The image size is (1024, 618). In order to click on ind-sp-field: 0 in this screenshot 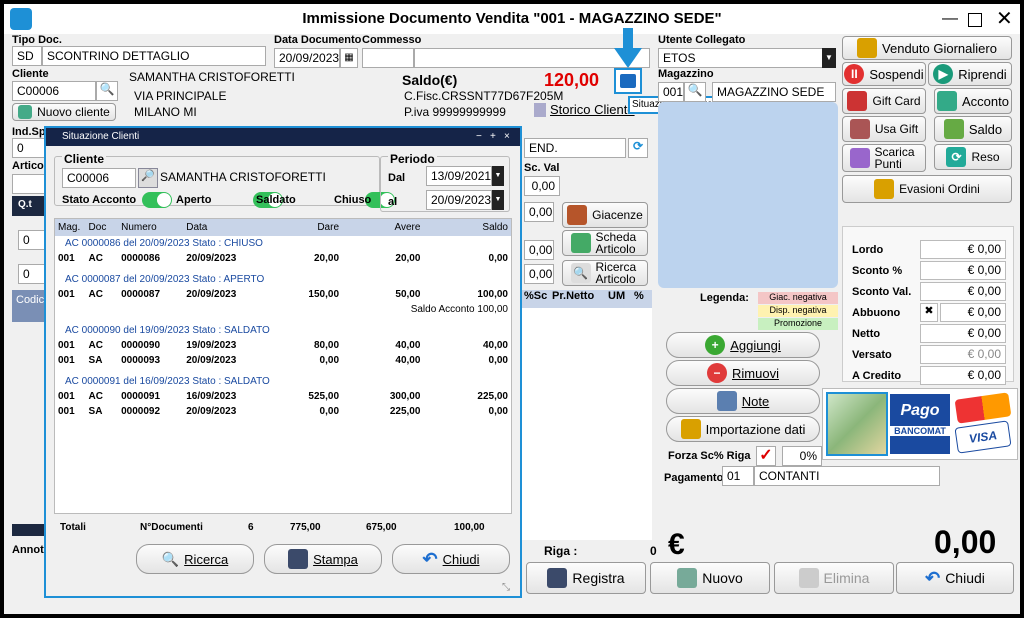, I will do `click(30, 148)`.